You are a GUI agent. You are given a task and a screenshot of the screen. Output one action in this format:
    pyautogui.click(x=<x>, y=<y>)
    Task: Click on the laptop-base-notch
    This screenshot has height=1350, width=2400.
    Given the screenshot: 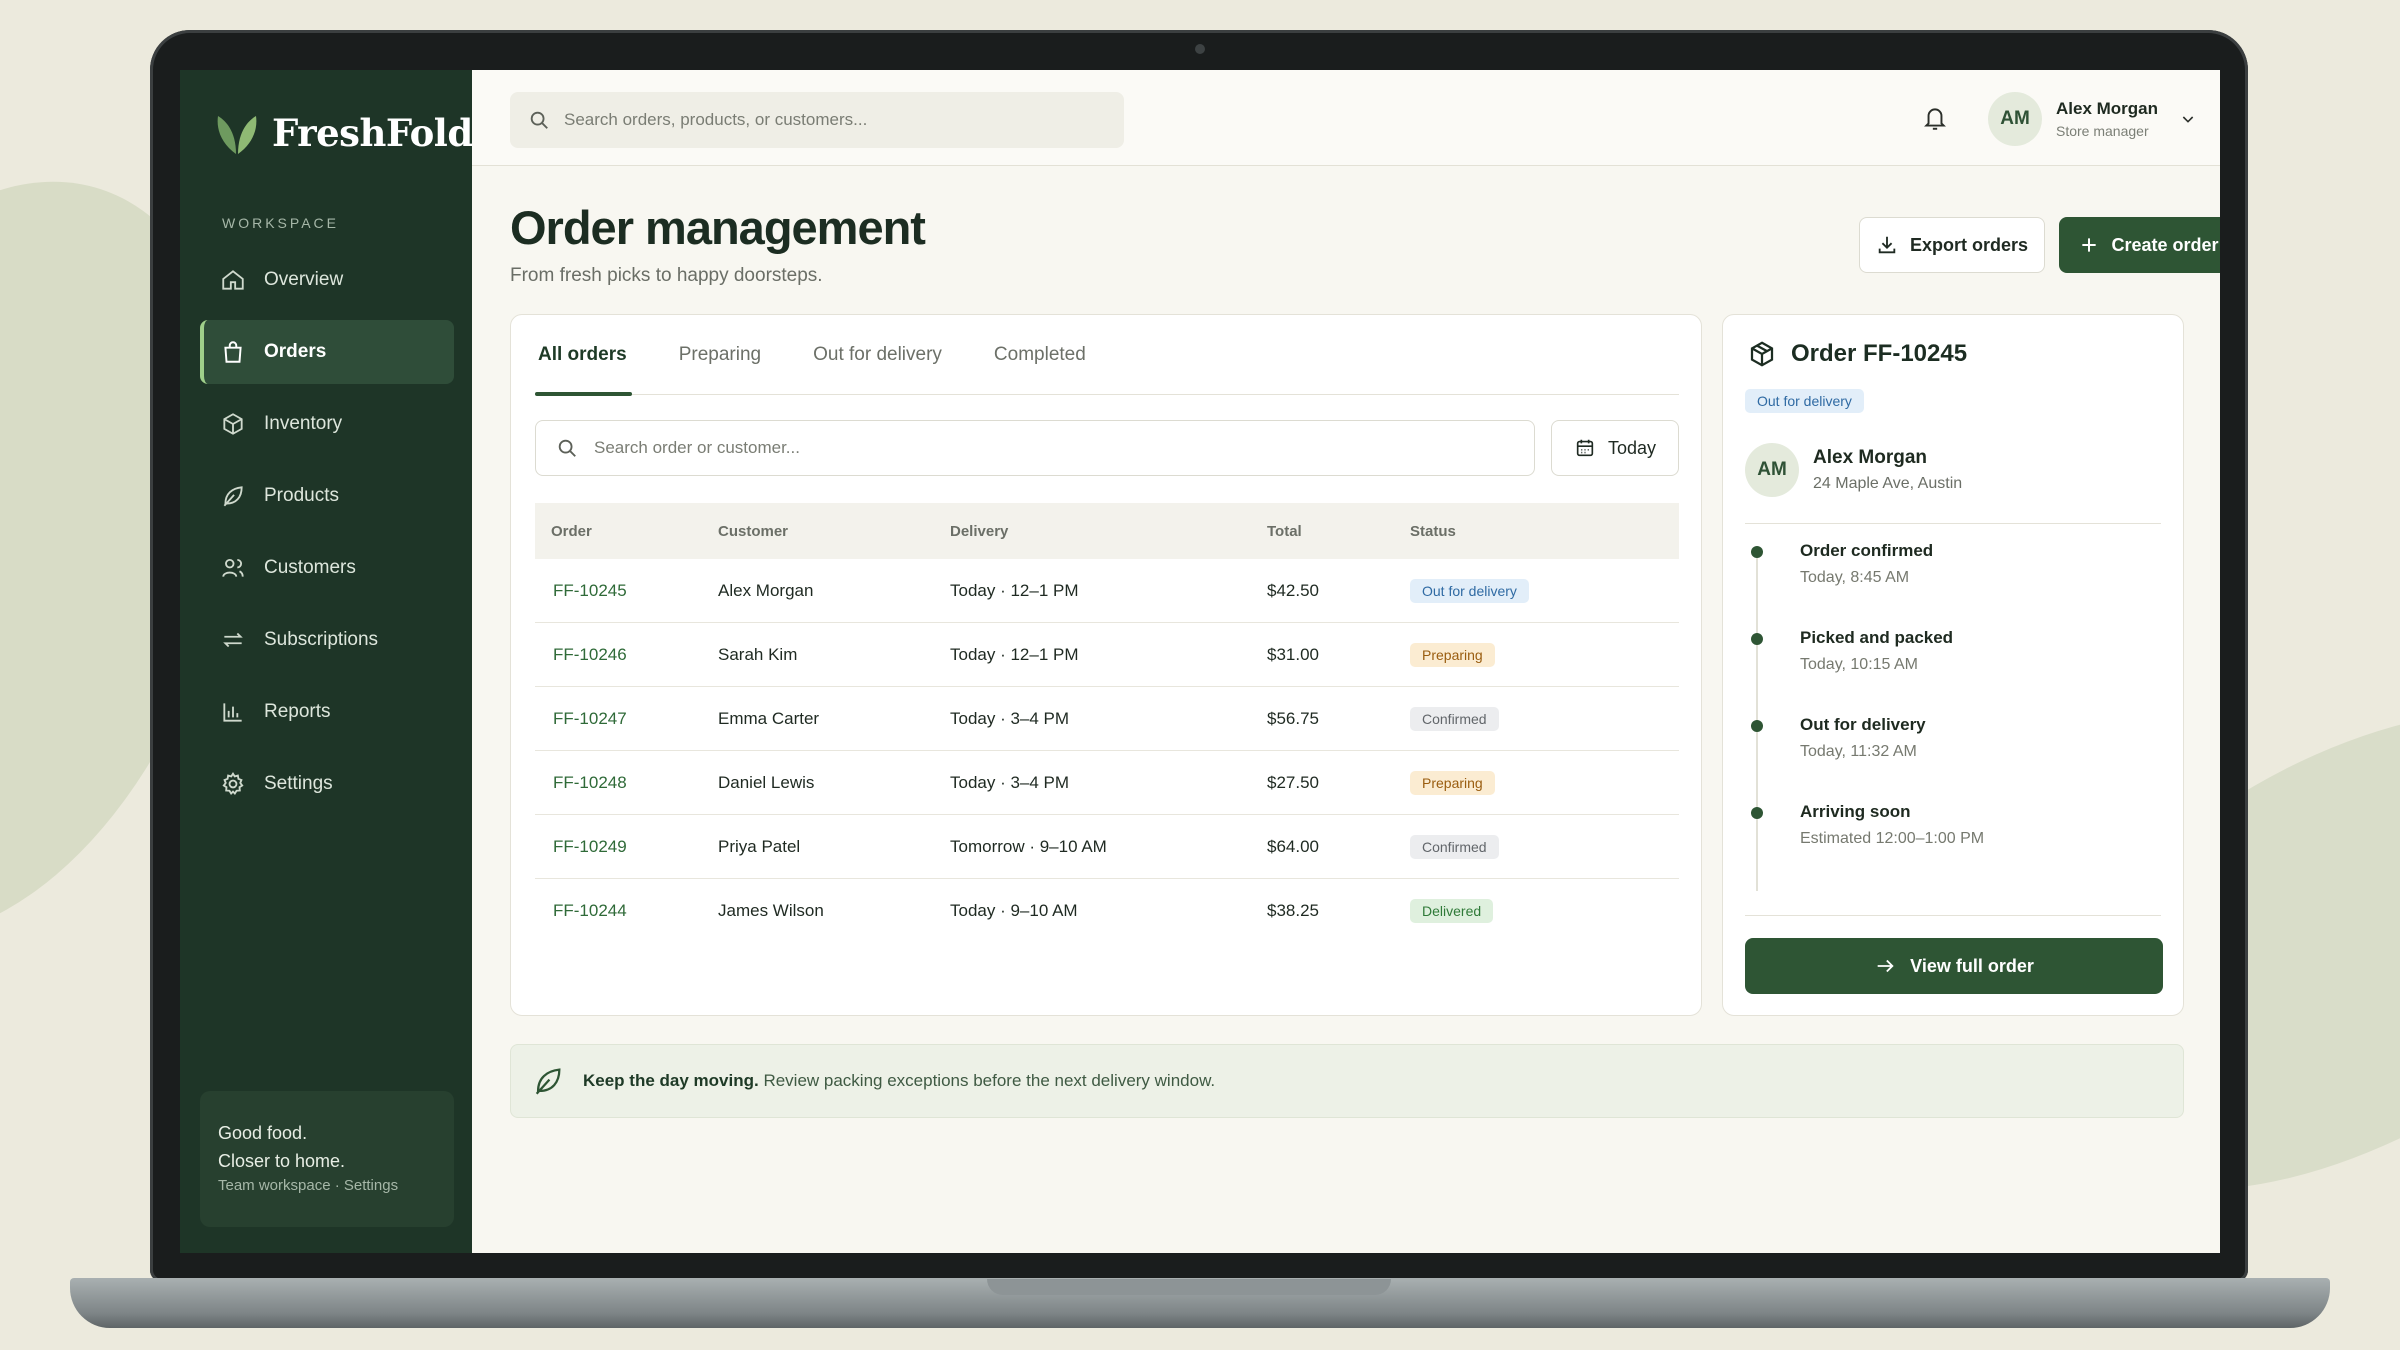 What is the action you would take?
    pyautogui.click(x=1189, y=1287)
    